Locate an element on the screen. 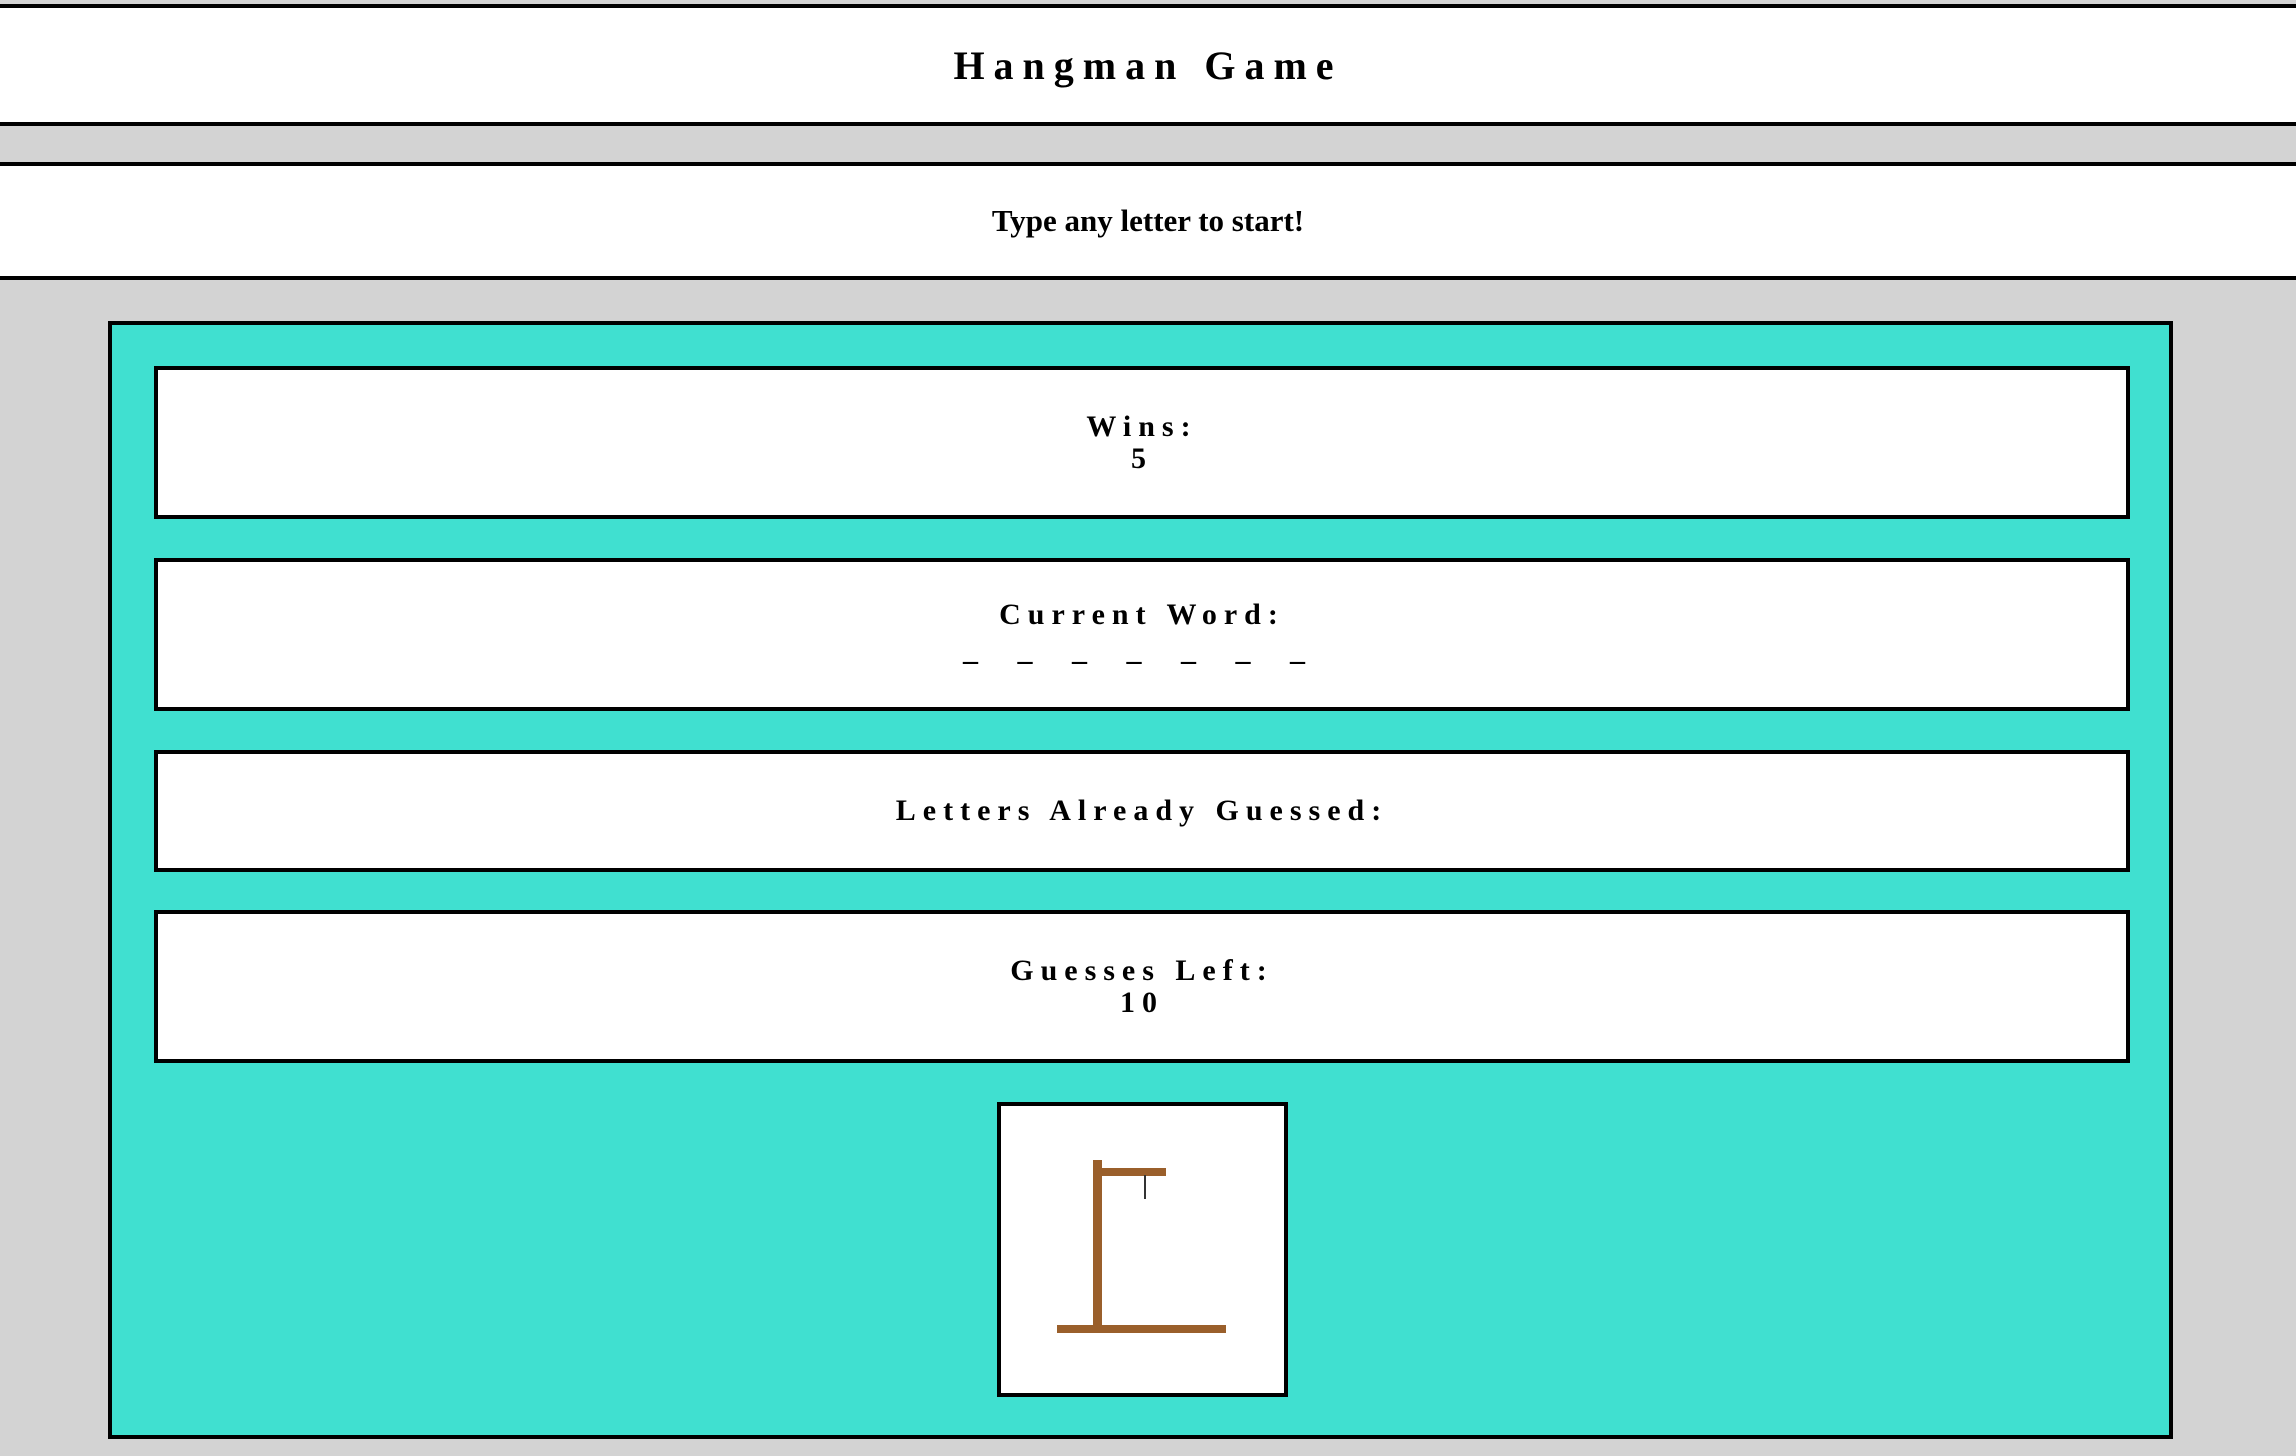 This screenshot has height=1456, width=2296. wins-box: Wins: 5 is located at coordinates (1142, 442).